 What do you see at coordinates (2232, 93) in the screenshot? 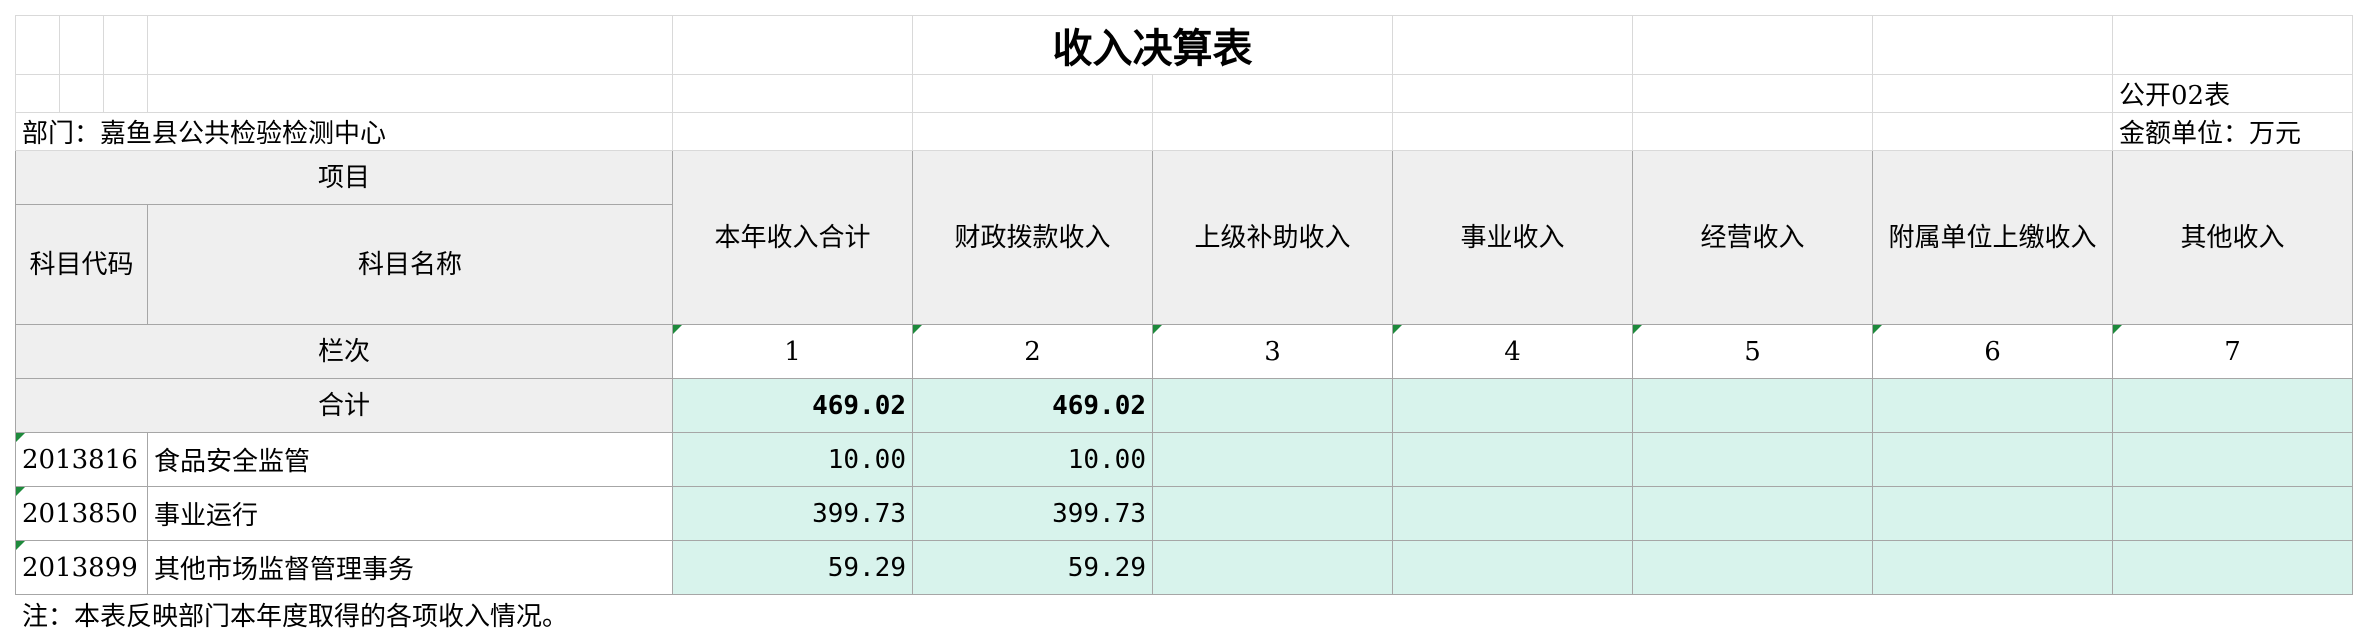
I see `form-code: 公开02表` at bounding box center [2232, 93].